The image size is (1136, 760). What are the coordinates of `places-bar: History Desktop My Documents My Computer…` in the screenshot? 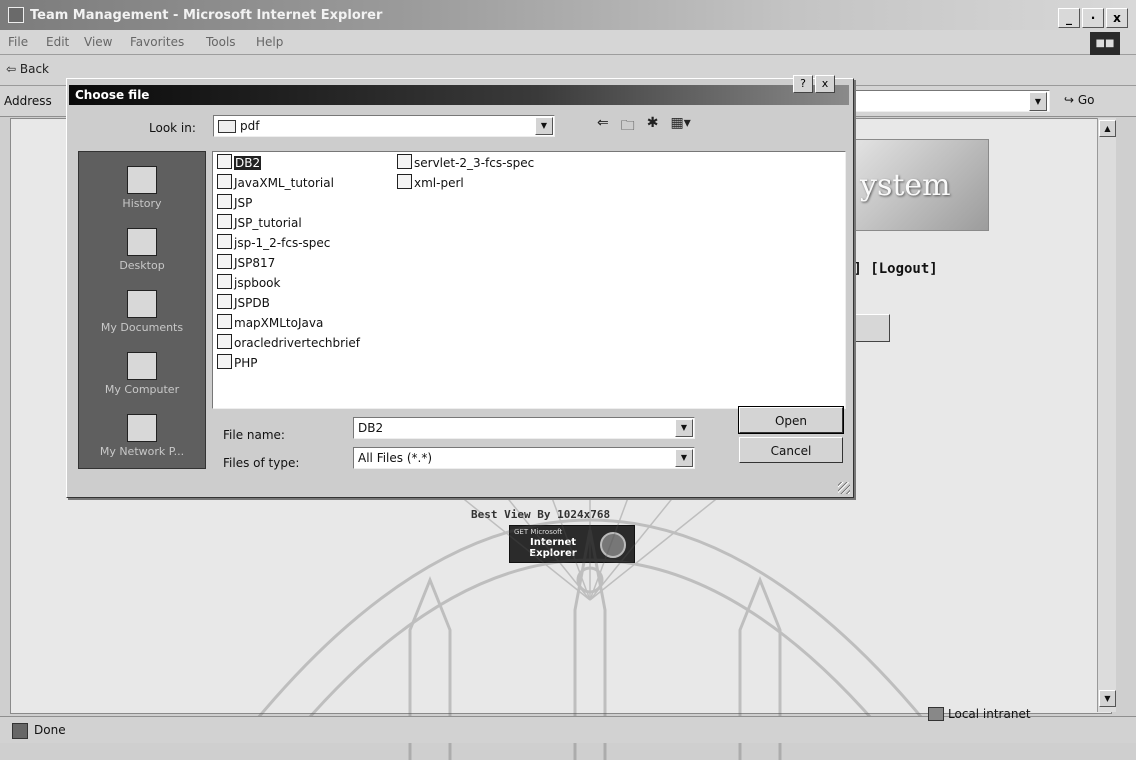 It's located at (142, 310).